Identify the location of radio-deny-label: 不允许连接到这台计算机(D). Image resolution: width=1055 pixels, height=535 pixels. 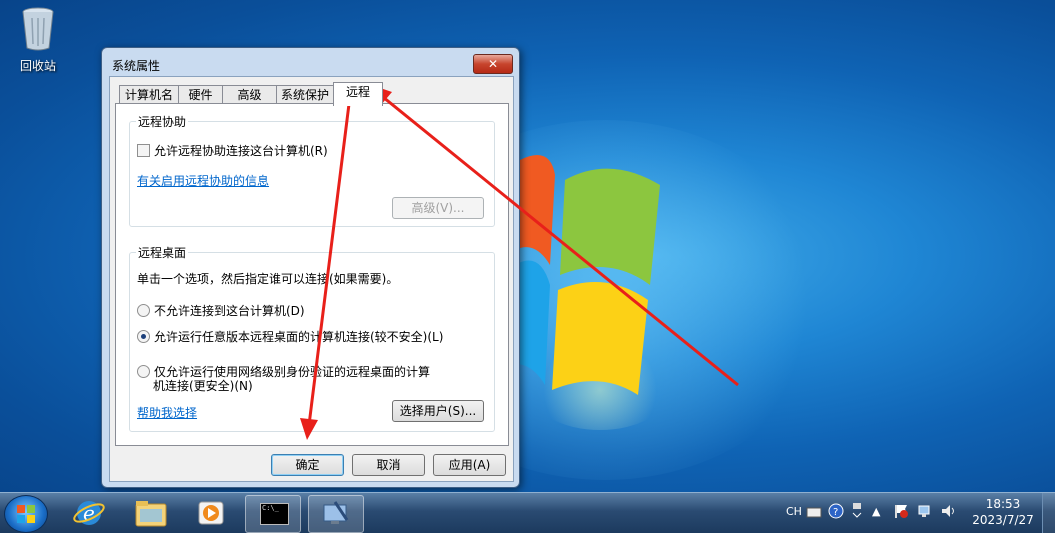
(229, 311).